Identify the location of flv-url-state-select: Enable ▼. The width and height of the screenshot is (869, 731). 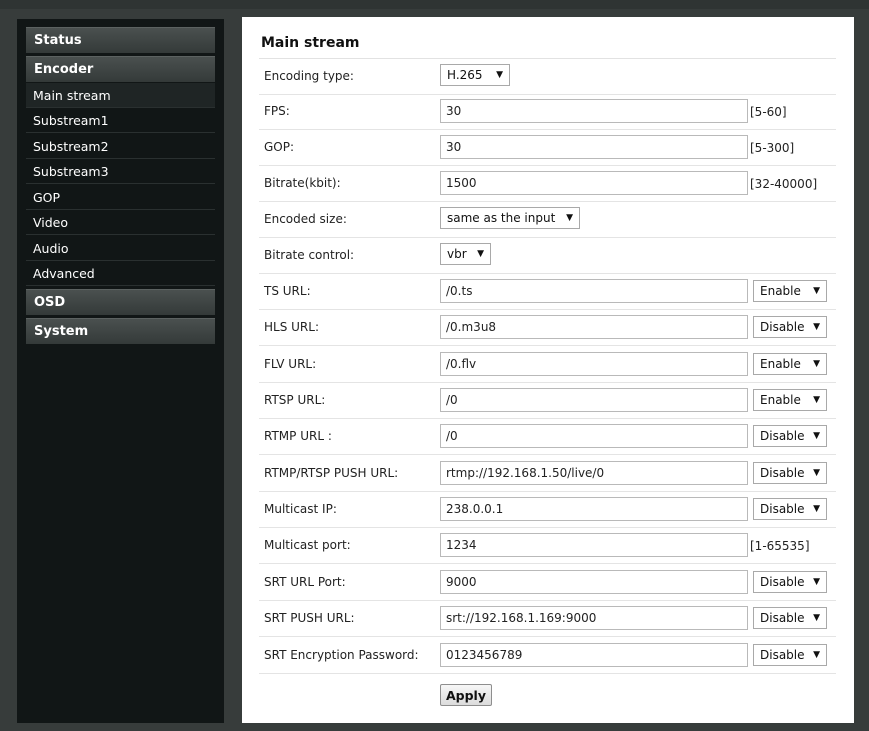
(790, 364).